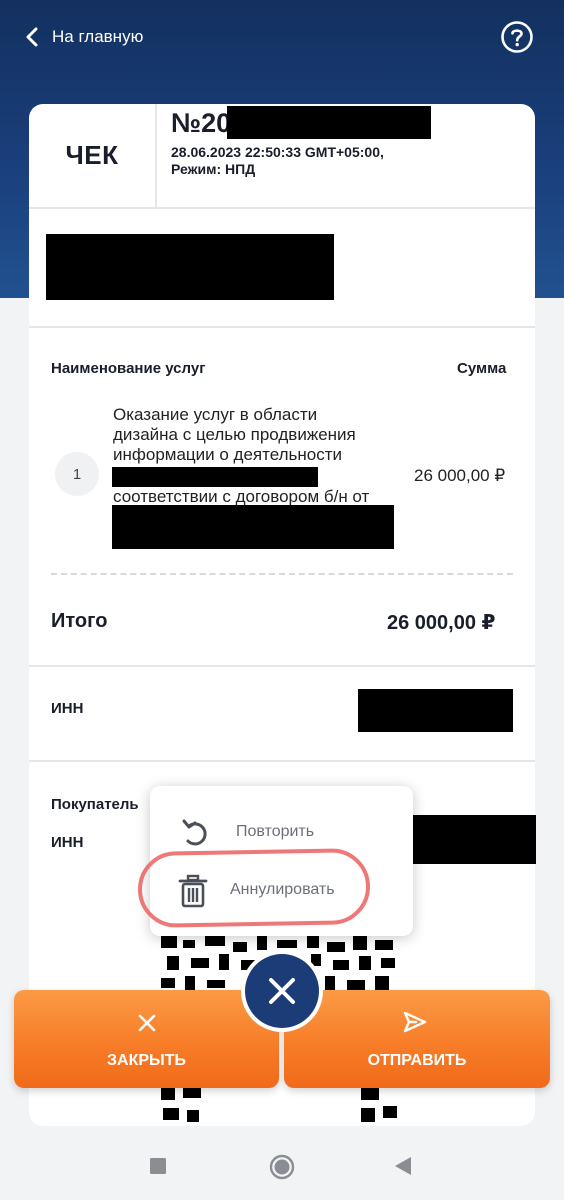 Image resolution: width=564 pixels, height=1200 pixels. What do you see at coordinates (128, 368) in the screenshot?
I see `services-header-name: Наименование услуг` at bounding box center [128, 368].